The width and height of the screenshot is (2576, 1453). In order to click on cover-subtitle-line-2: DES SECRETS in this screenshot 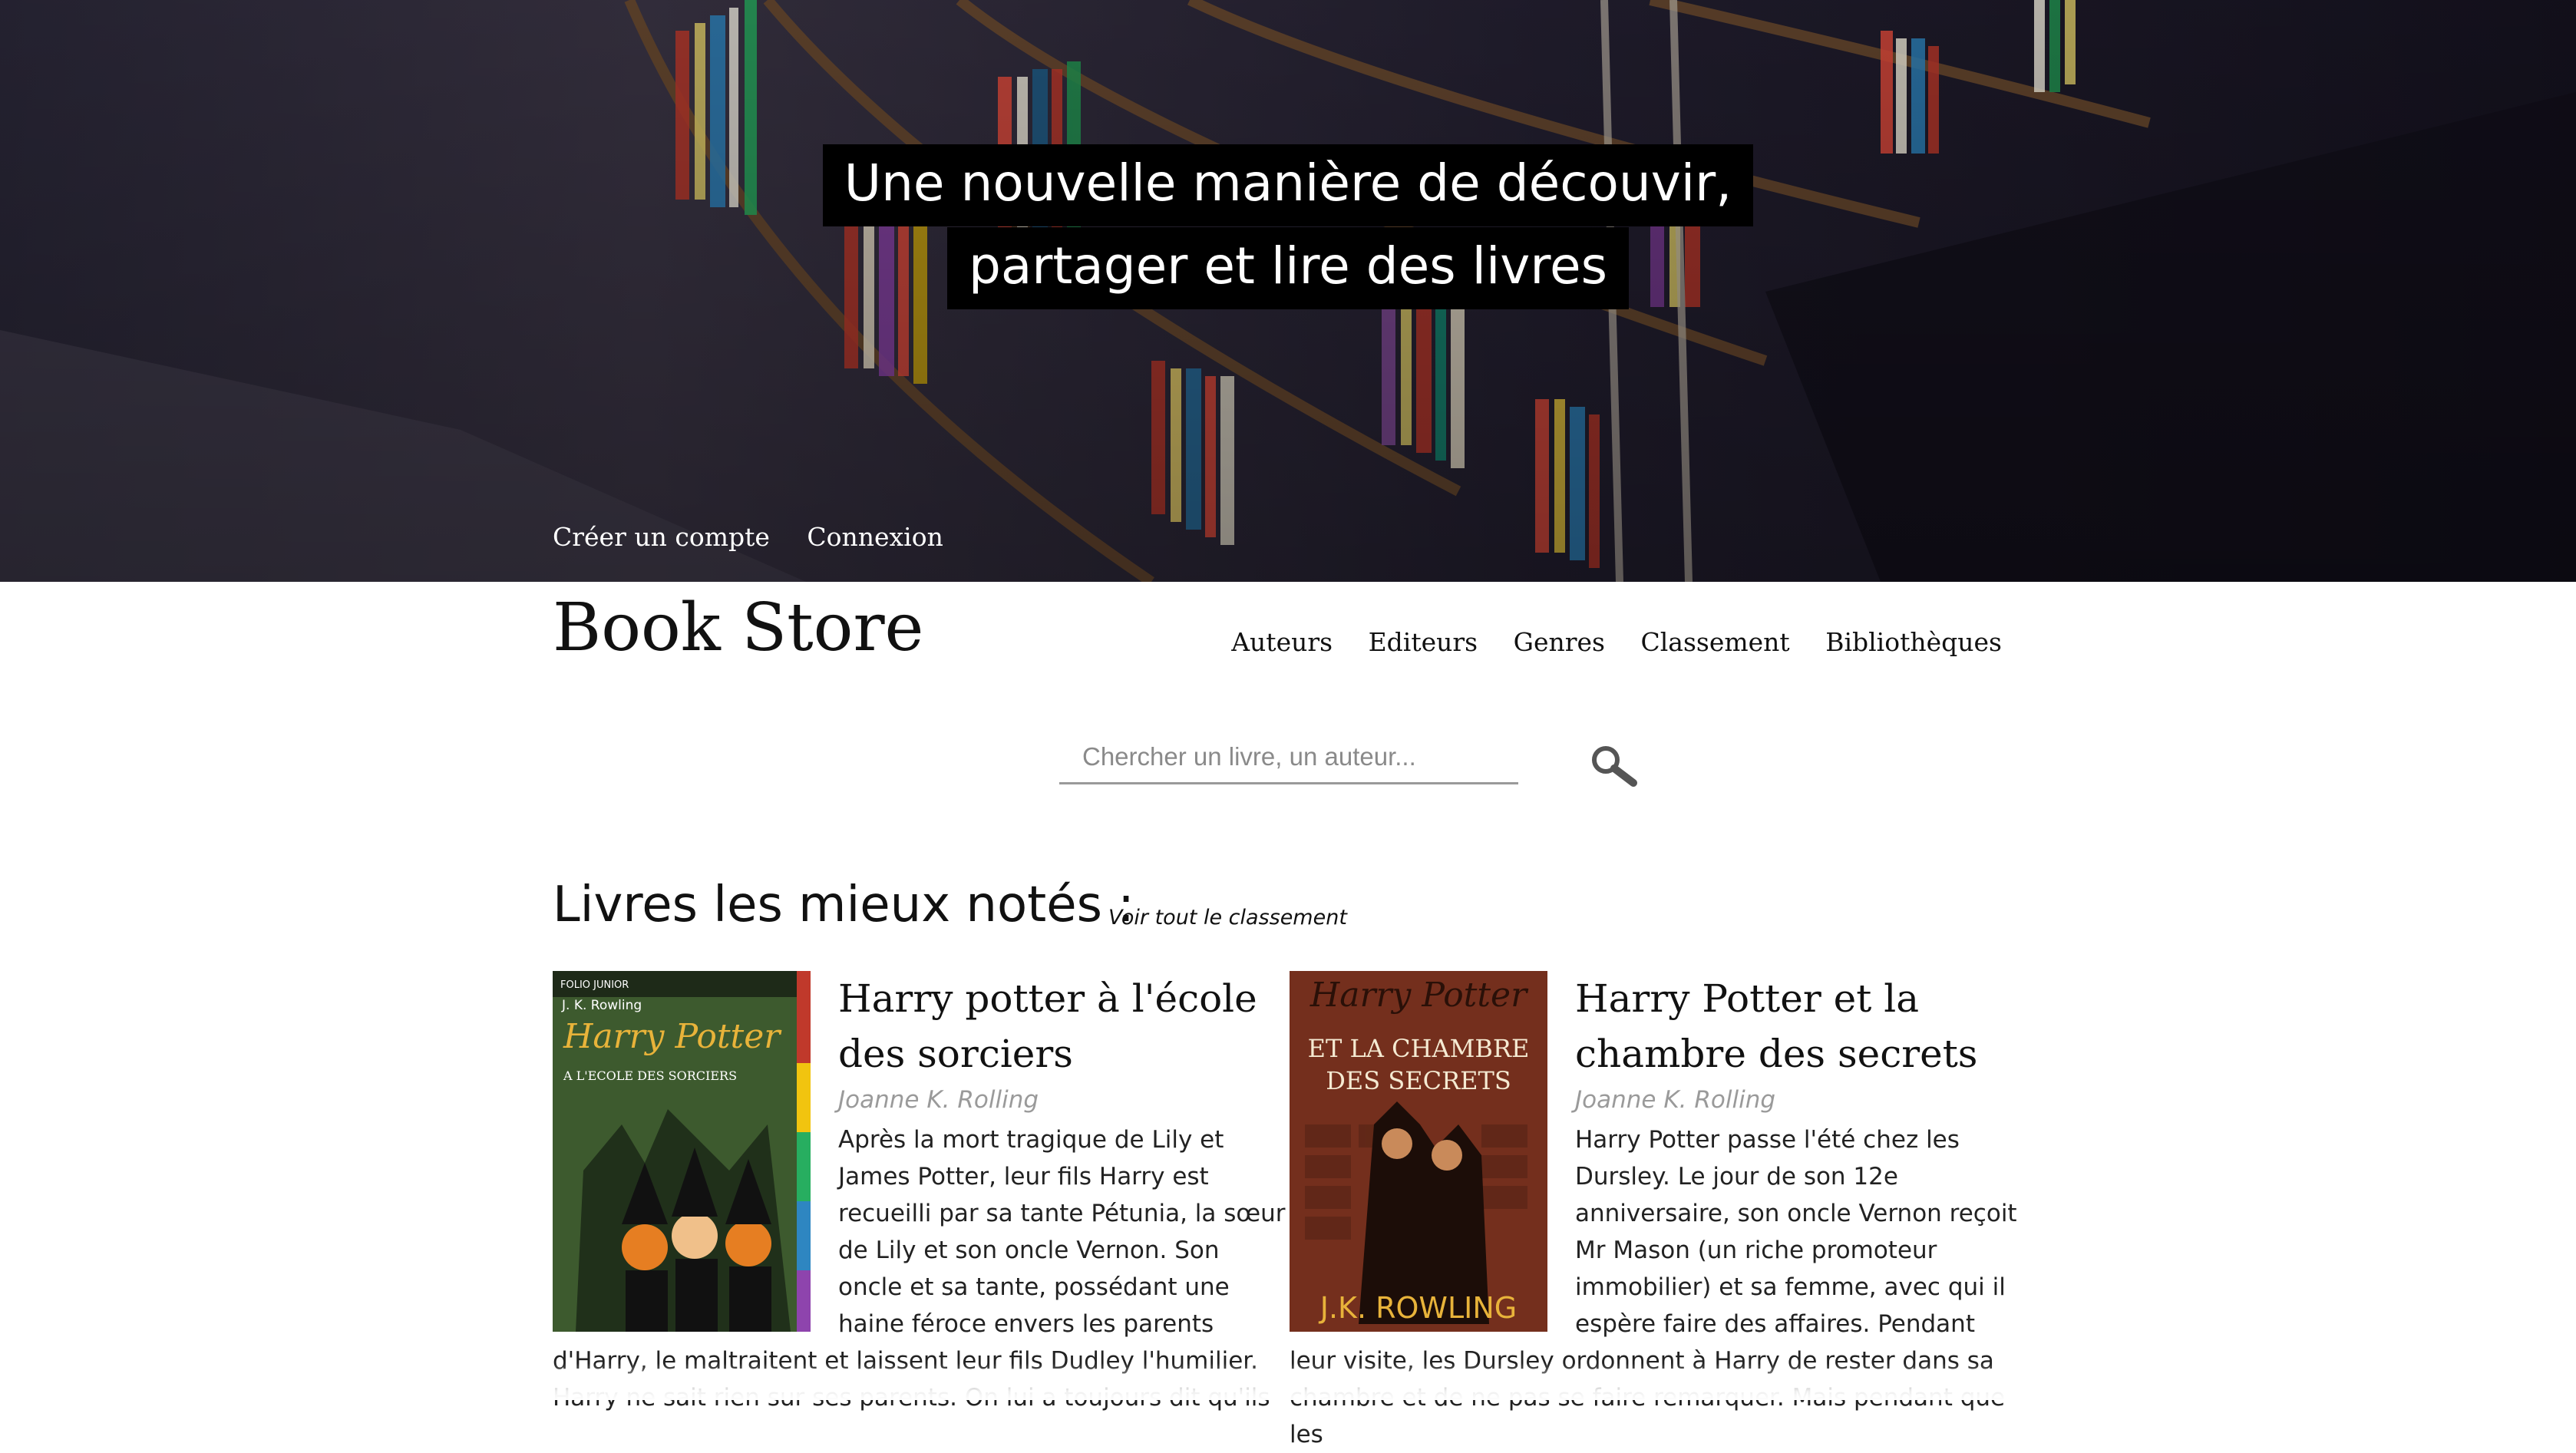, I will do `click(1418, 1080)`.